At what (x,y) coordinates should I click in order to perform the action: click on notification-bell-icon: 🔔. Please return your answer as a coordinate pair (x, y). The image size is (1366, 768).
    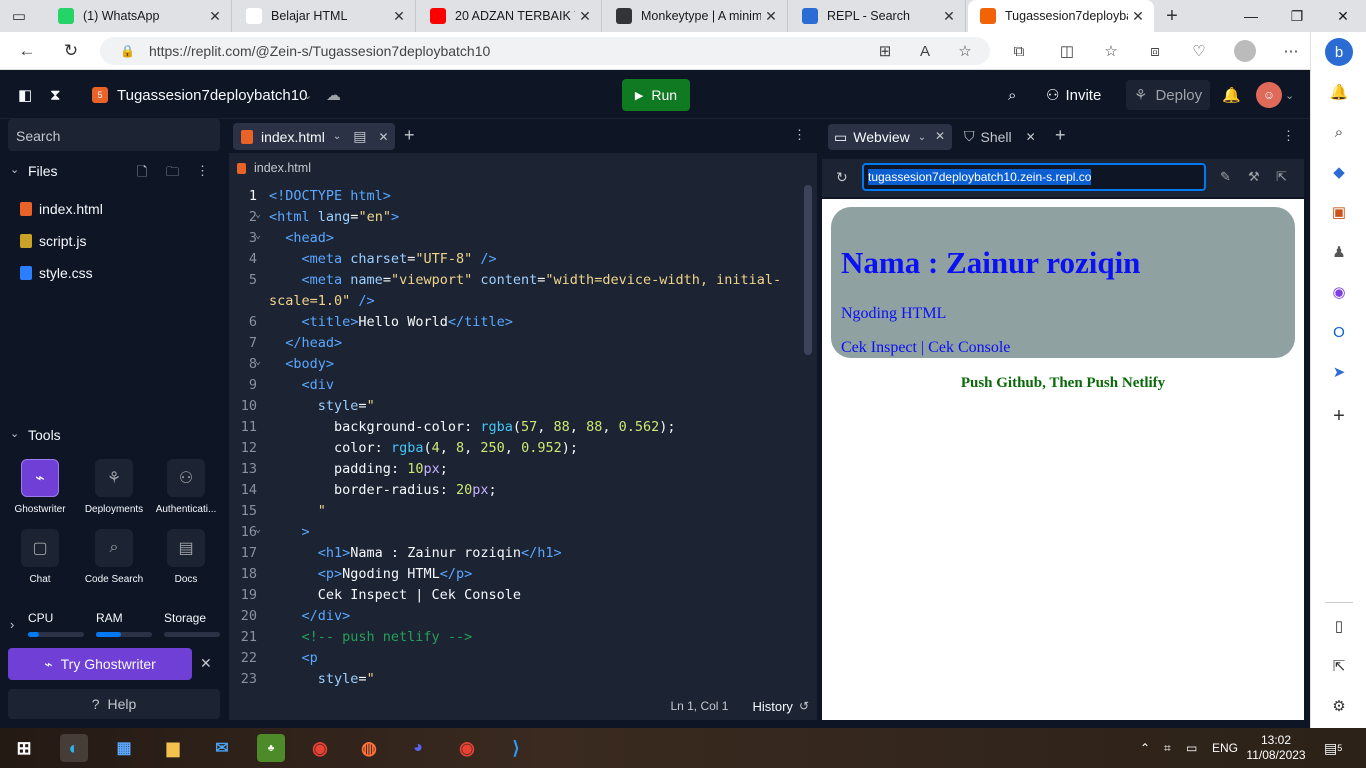
    Looking at the image, I should click on (1231, 95).